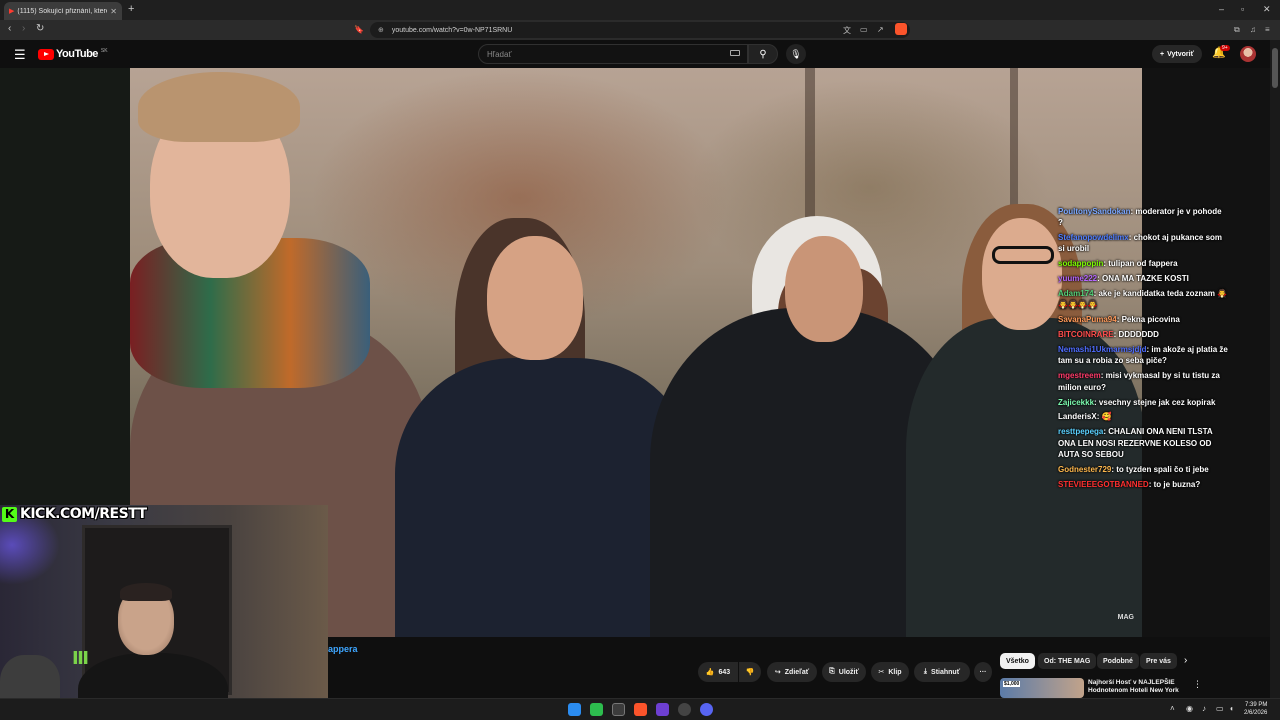 Image resolution: width=1280 pixels, height=720 pixels. Describe the element at coordinates (113, 11) in the screenshot. I see `close-tab-icon: ✕` at that location.